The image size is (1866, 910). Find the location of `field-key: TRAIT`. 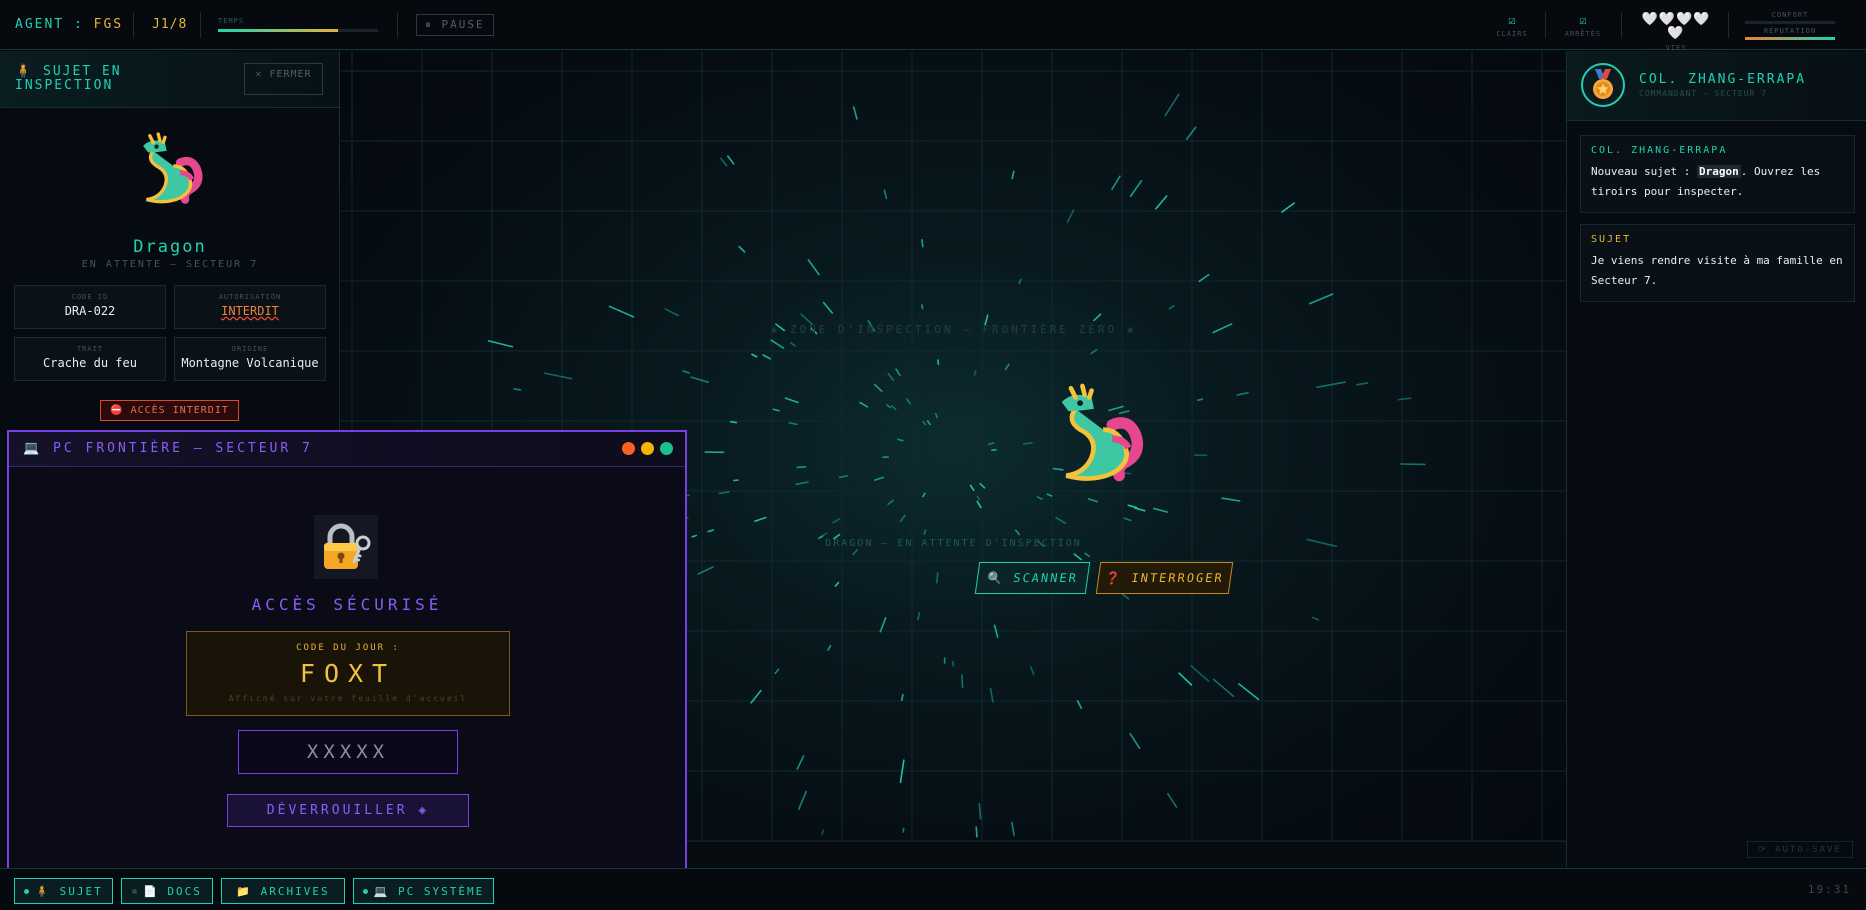

field-key: TRAIT is located at coordinates (90, 349).